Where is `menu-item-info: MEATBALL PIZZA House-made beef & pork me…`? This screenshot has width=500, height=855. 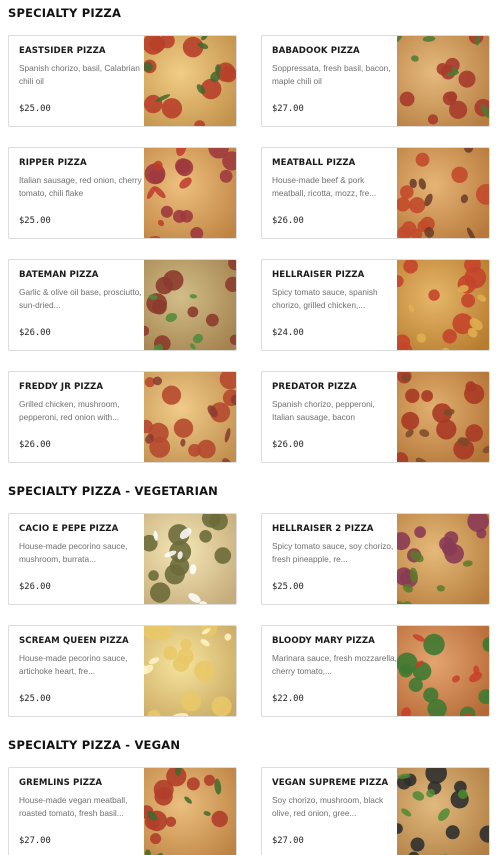
menu-item-info: MEATBALL PIZZA House-made beef & pork me… is located at coordinates (334, 179).